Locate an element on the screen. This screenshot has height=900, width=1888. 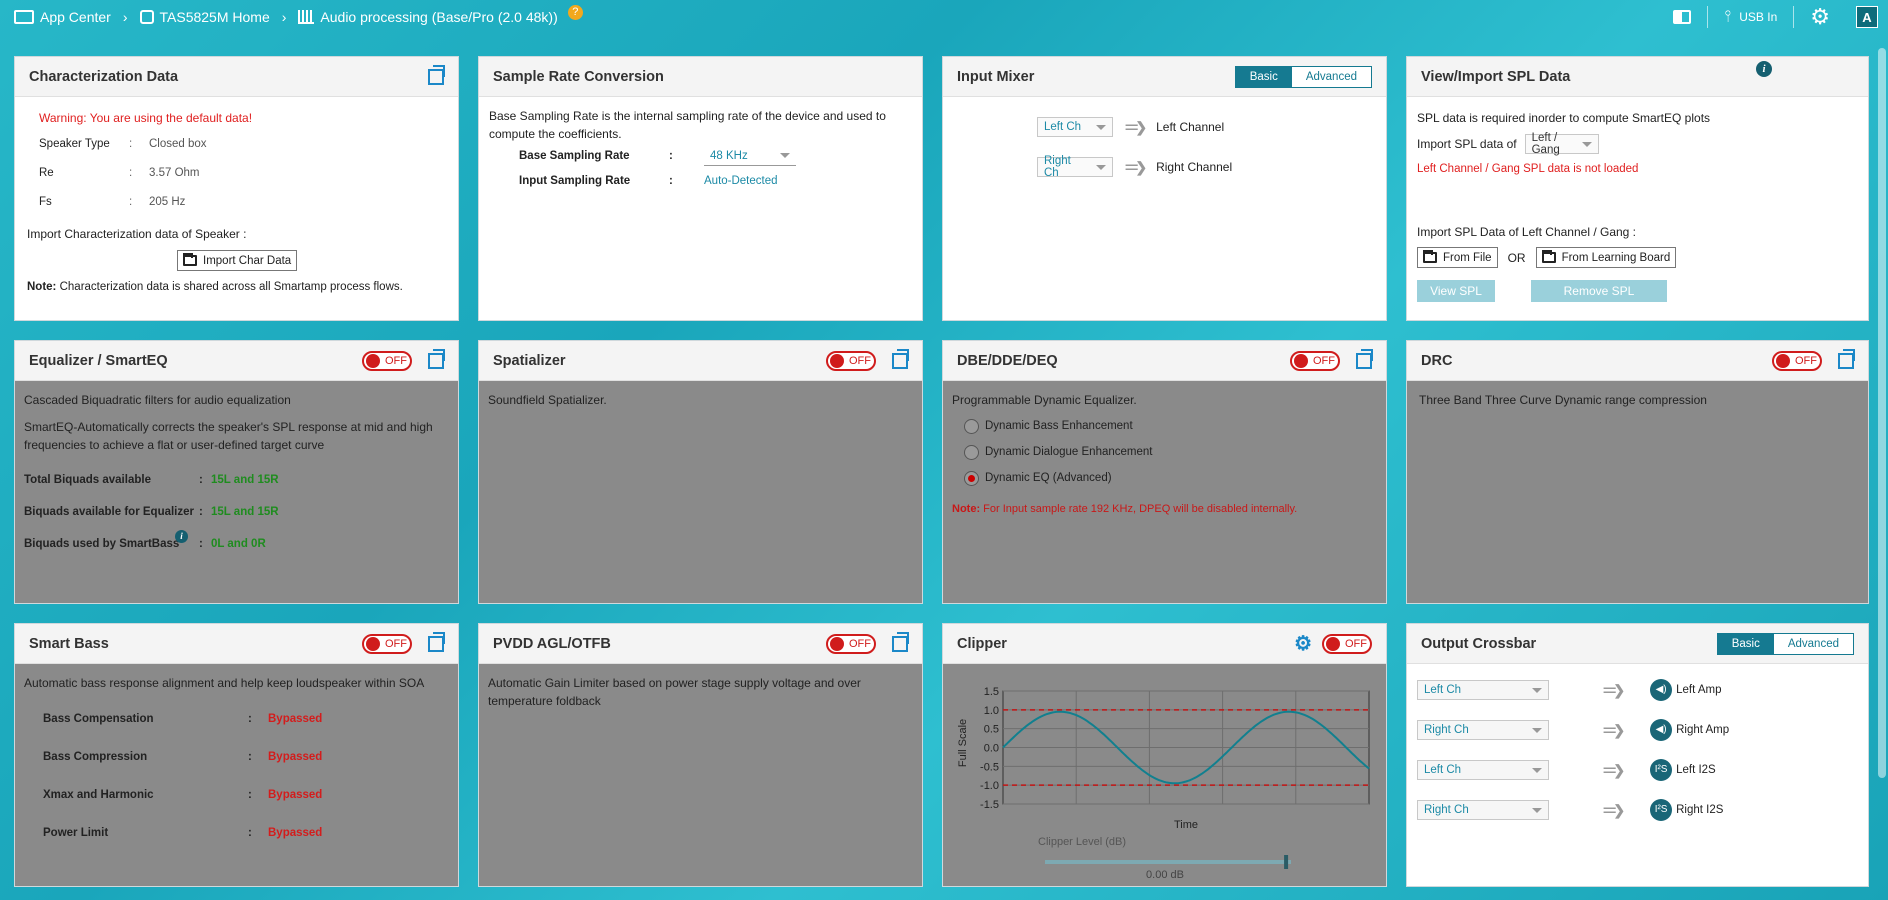
panel-title: Characterization Data is located at coordinates (104, 76).